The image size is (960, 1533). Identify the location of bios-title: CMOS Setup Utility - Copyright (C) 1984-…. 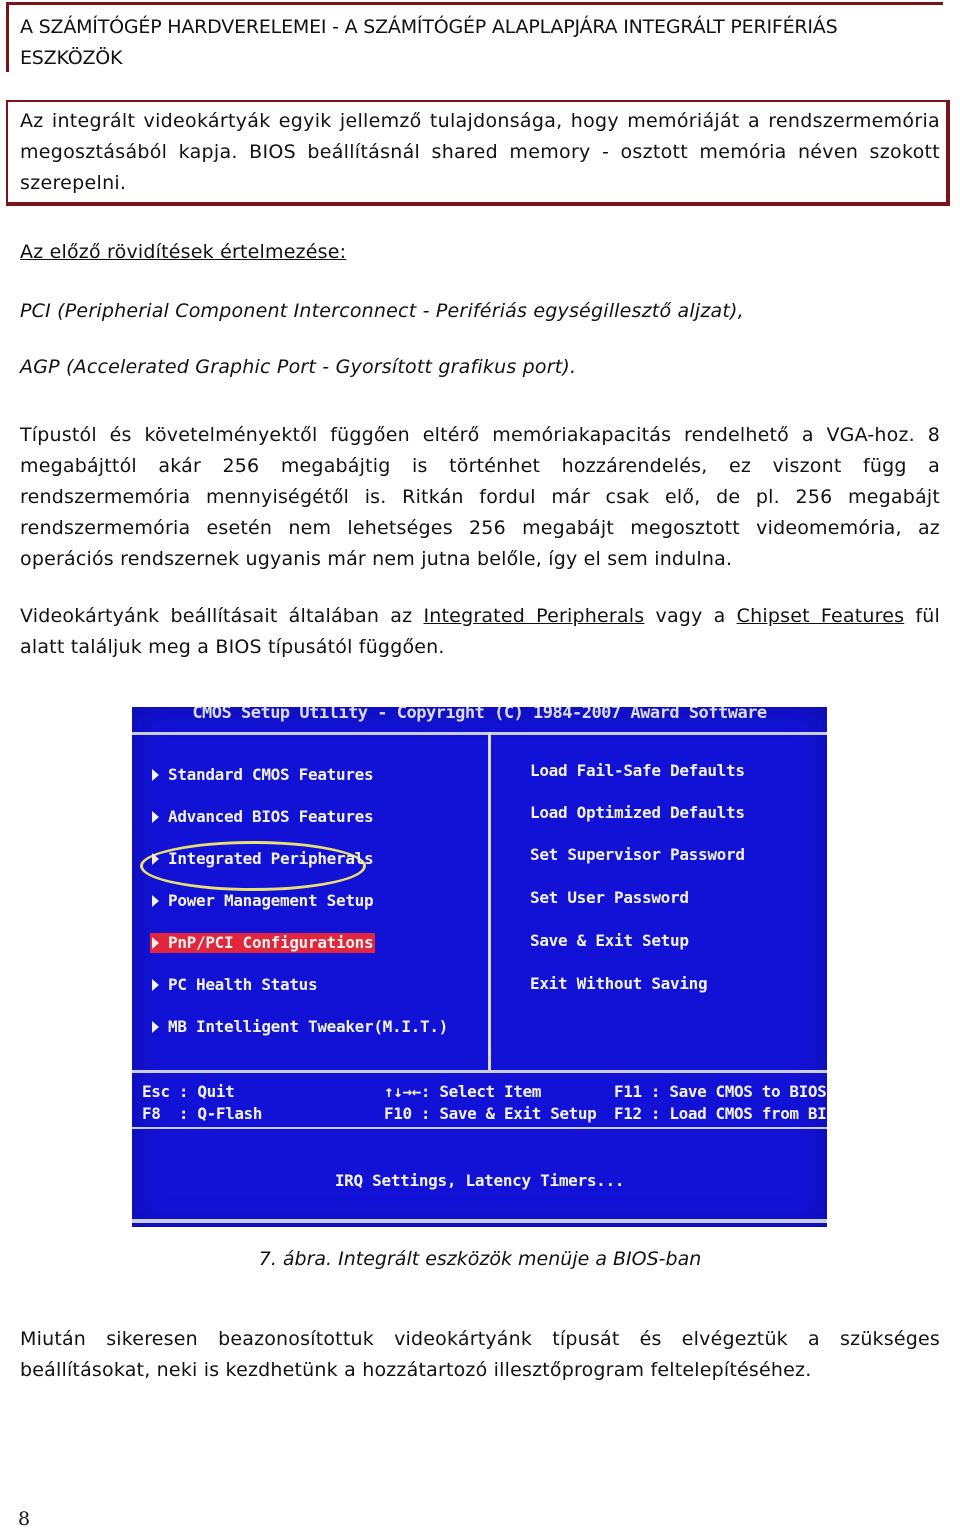
(479, 715).